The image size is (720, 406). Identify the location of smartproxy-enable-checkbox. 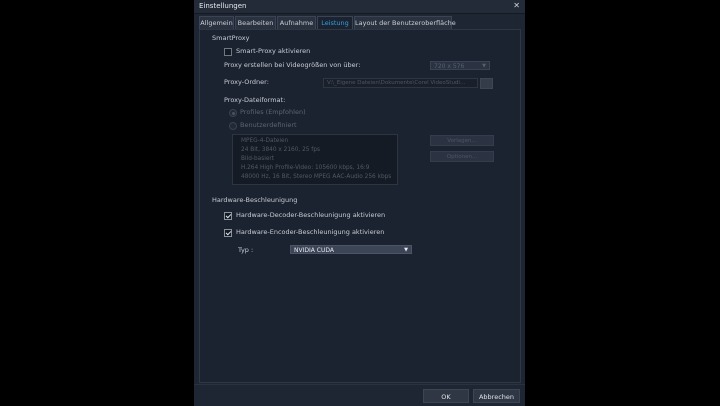
(228, 52).